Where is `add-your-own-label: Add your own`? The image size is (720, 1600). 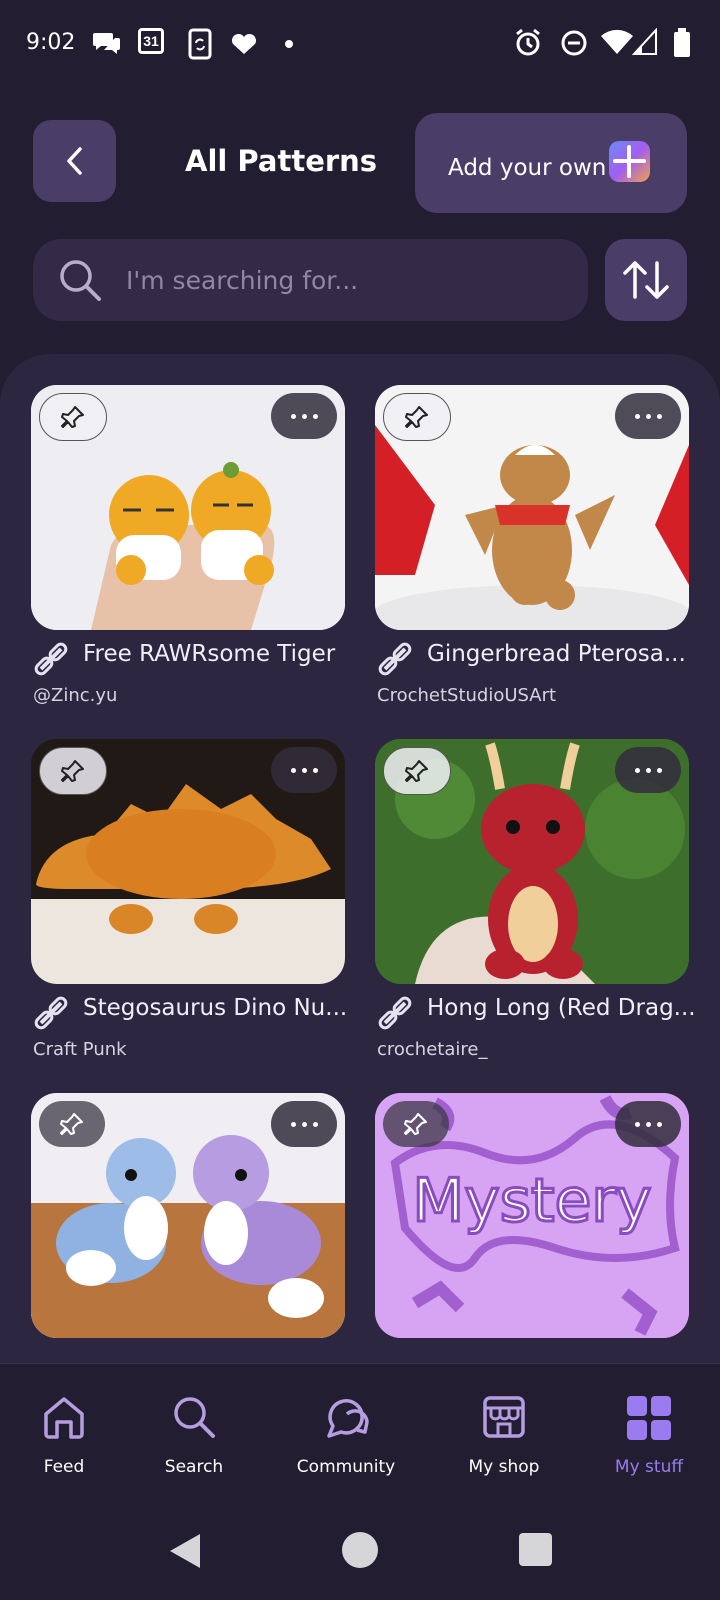
add-your-own-label: Add your own is located at coordinates (527, 168).